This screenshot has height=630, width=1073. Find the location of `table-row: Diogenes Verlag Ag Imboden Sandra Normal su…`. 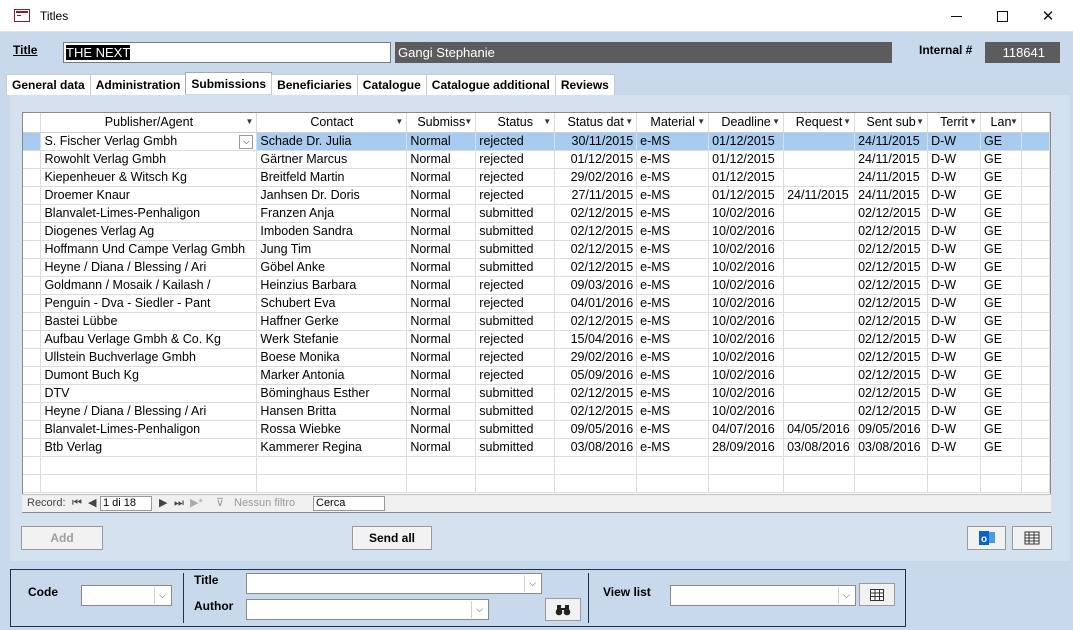

table-row: Diogenes Verlag Ag Imboden Sandra Normal su… is located at coordinates (536, 231).